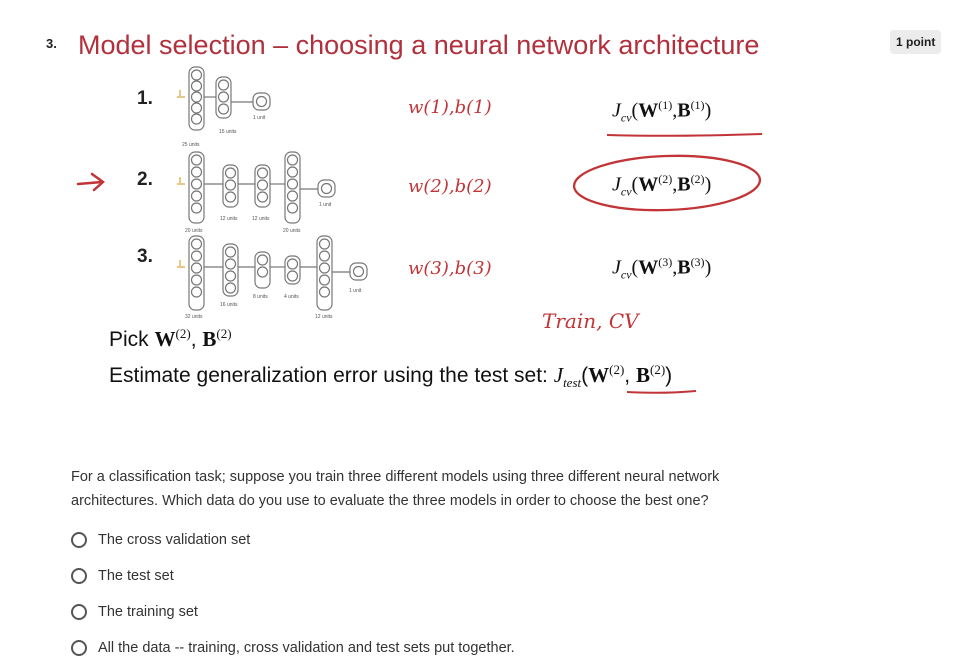 The width and height of the screenshot is (957, 672). I want to click on params-label: w(2),b(2), so click(450, 186).